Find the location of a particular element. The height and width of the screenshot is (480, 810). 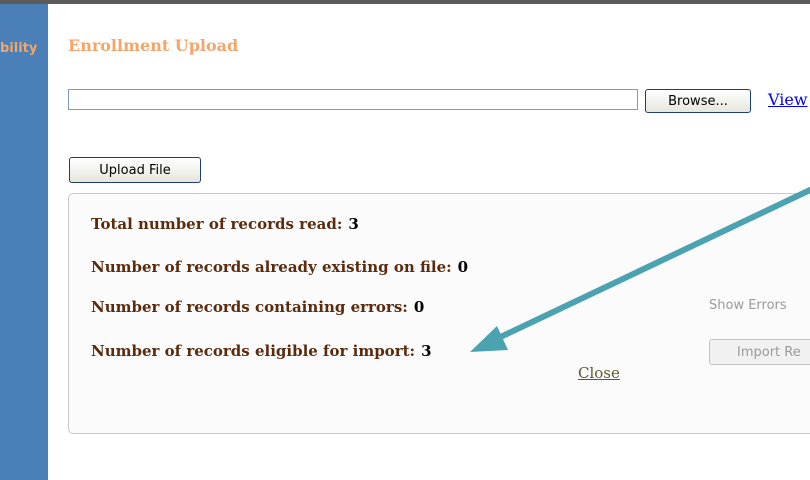

arrow-head is located at coordinates (489, 339).